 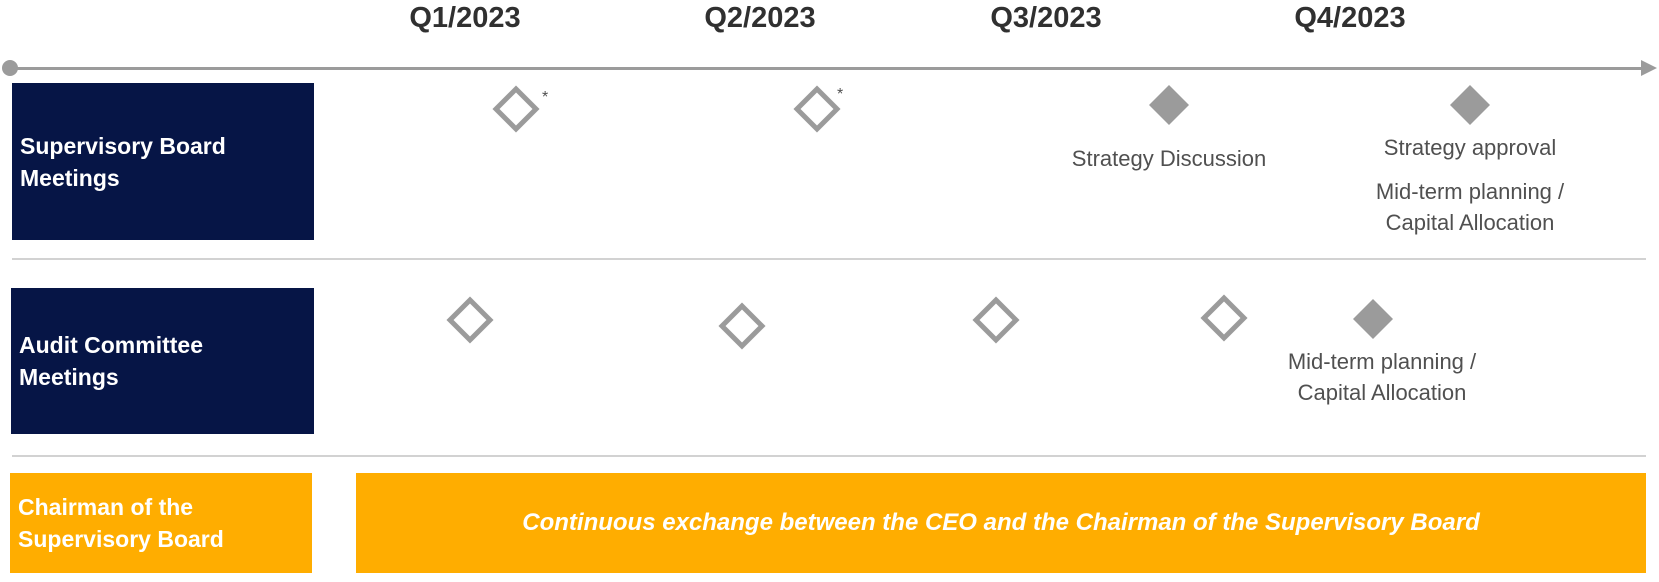 What do you see at coordinates (1649, 68) in the screenshot?
I see `timeline-arrow-icon` at bounding box center [1649, 68].